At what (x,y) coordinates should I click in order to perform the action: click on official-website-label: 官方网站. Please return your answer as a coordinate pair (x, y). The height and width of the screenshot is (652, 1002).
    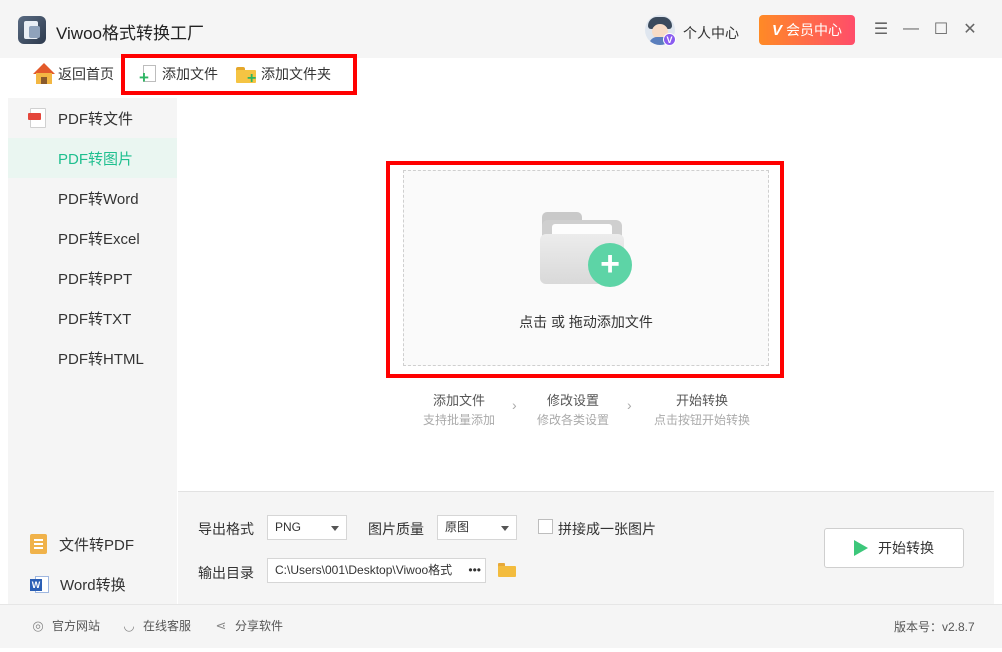
    Looking at the image, I should click on (76, 626).